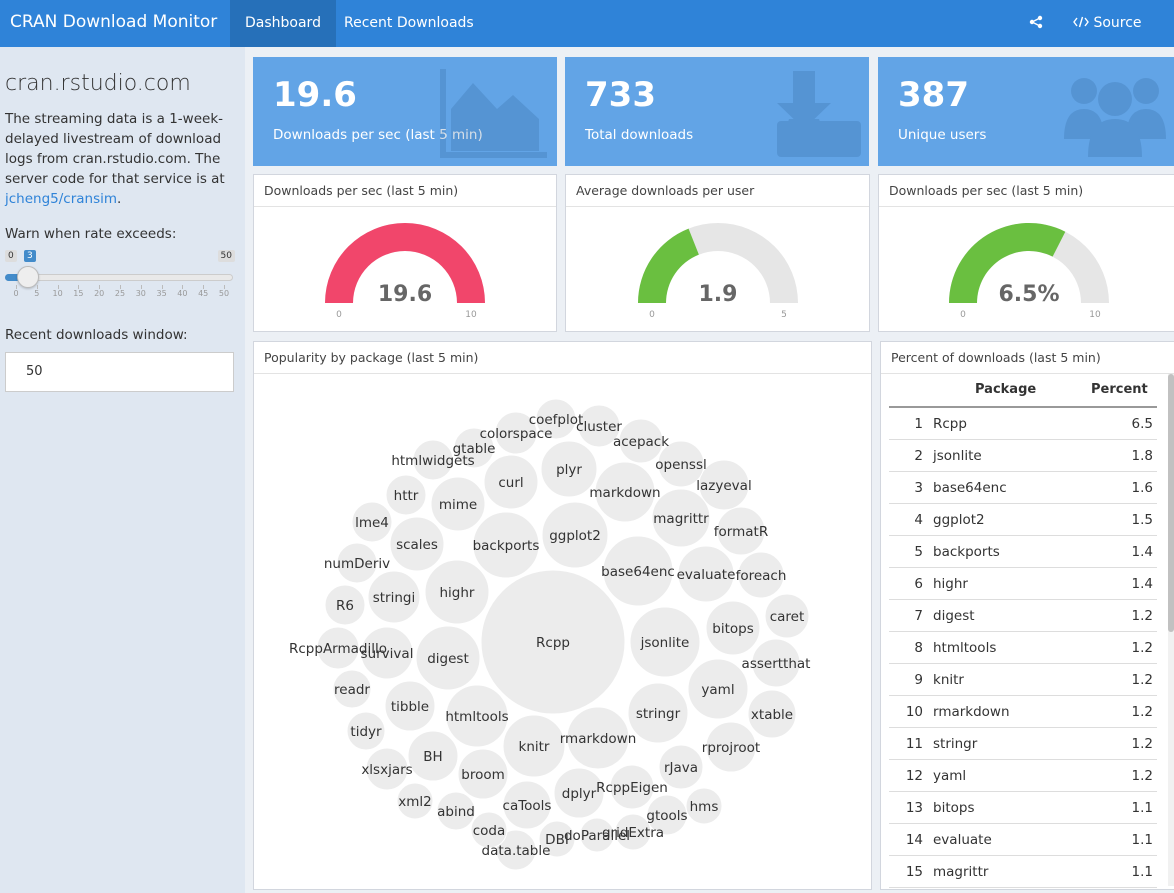  Describe the element at coordinates (91, 234) in the screenshot. I see `rate-label: Warn when rate exceeds:` at that location.